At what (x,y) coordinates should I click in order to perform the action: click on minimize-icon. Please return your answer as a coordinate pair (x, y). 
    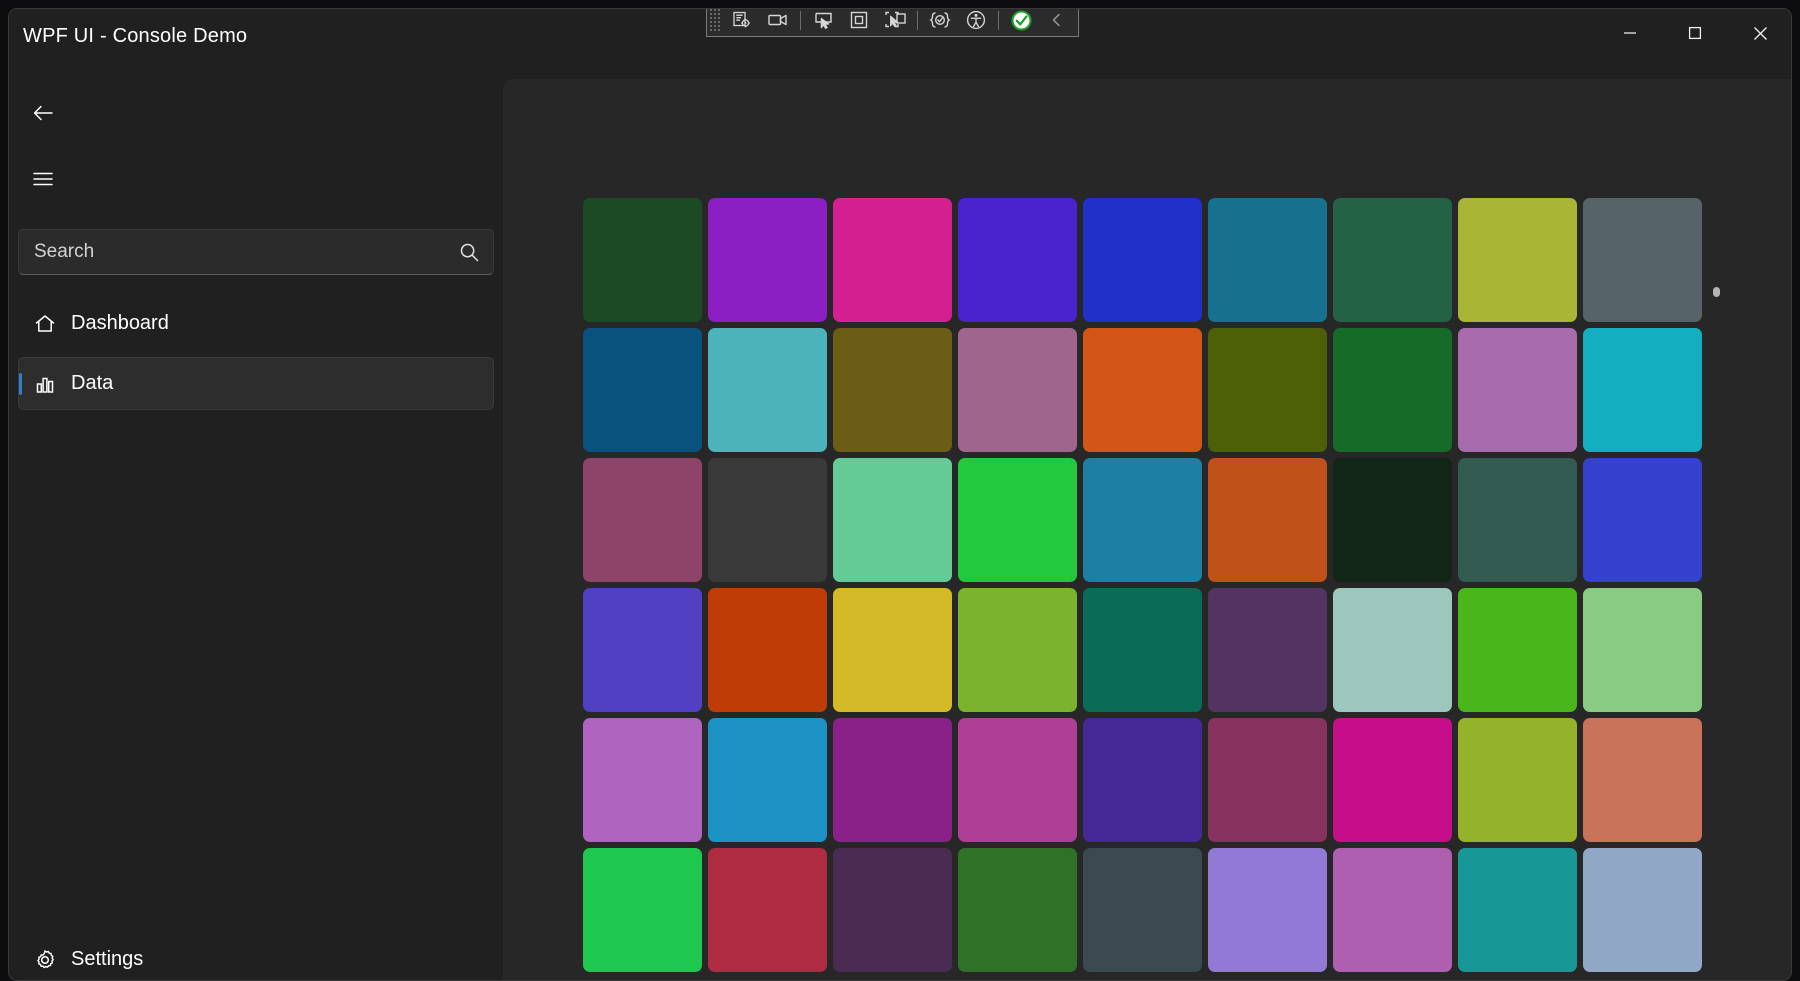
    Looking at the image, I should click on (1630, 33).